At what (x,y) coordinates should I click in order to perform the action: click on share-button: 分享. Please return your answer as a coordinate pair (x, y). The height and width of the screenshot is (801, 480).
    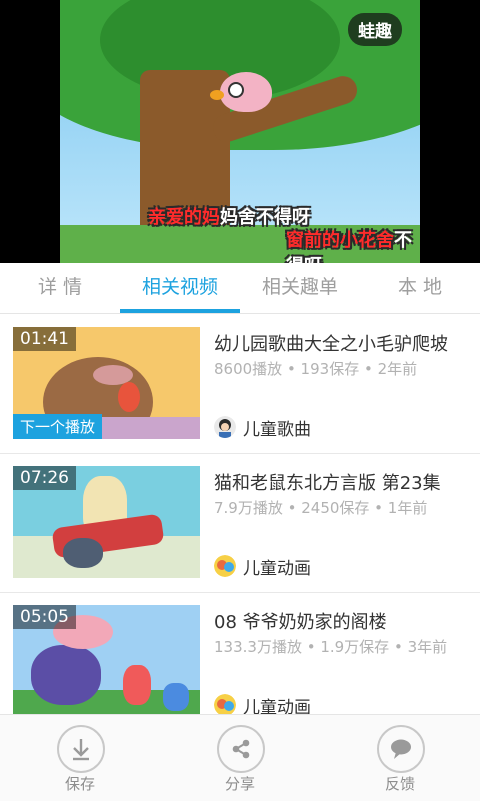
    Looking at the image, I should click on (240, 758).